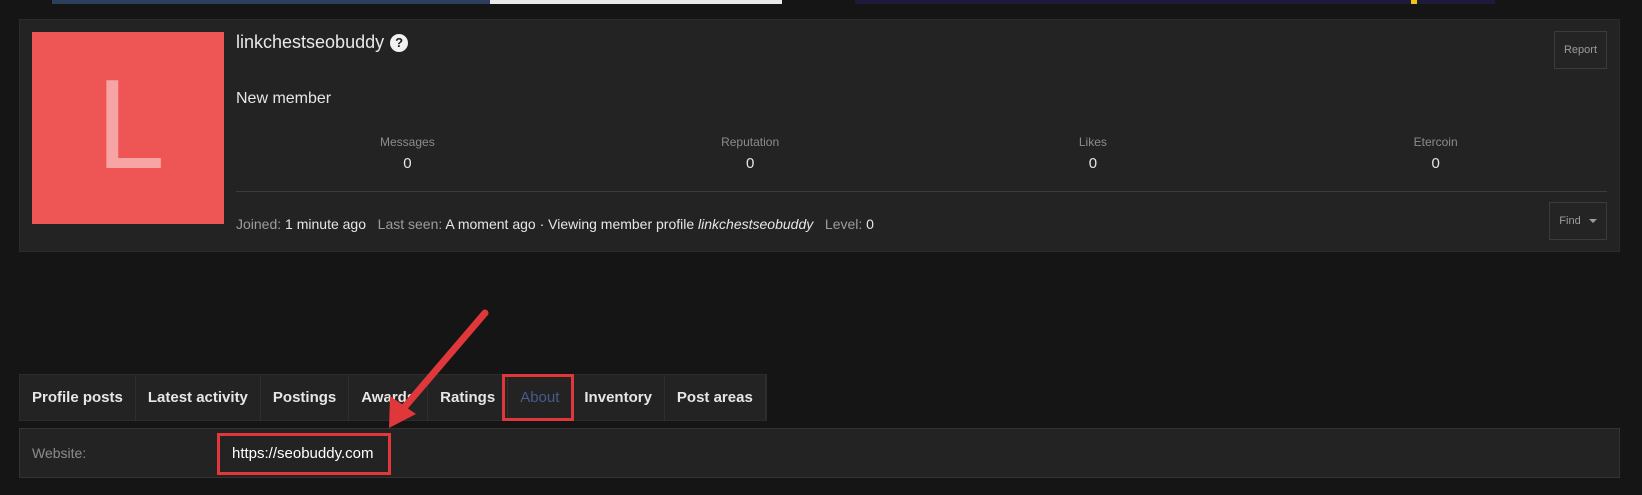  I want to click on banner-strip-left, so click(417, 2).